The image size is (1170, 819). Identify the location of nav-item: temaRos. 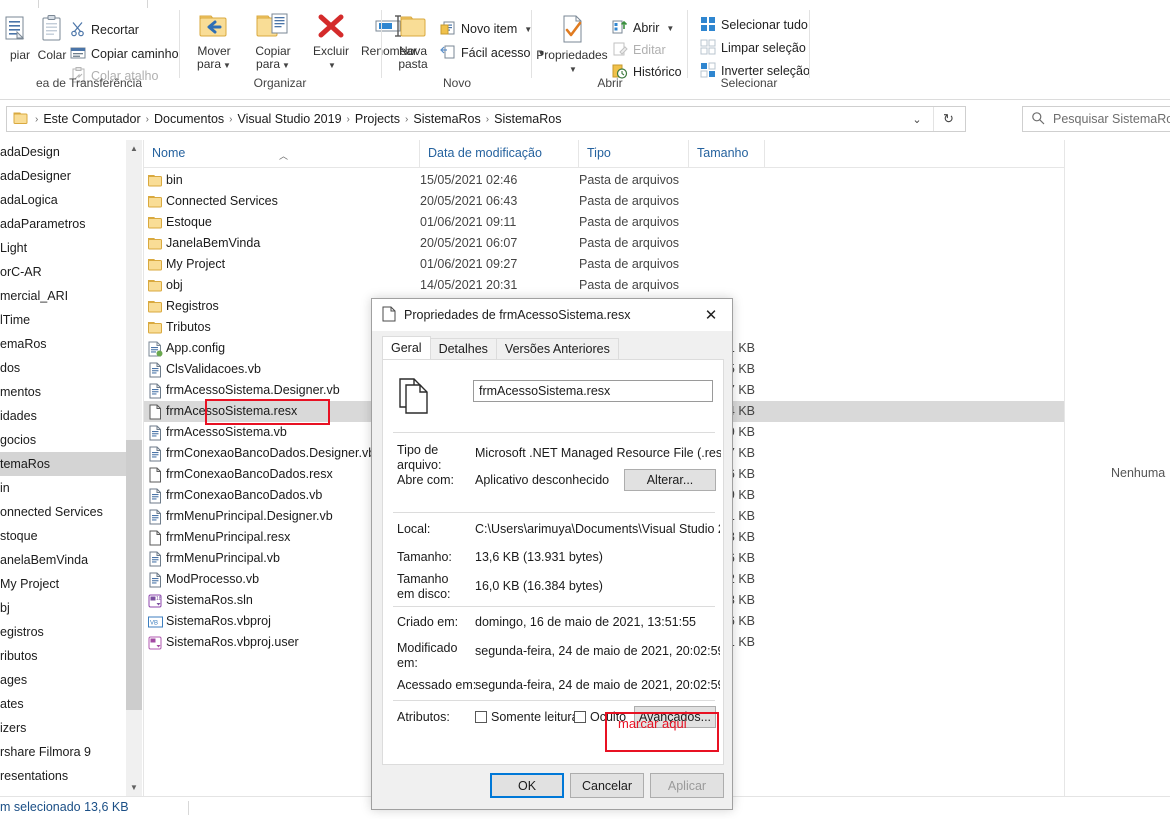
(71, 464).